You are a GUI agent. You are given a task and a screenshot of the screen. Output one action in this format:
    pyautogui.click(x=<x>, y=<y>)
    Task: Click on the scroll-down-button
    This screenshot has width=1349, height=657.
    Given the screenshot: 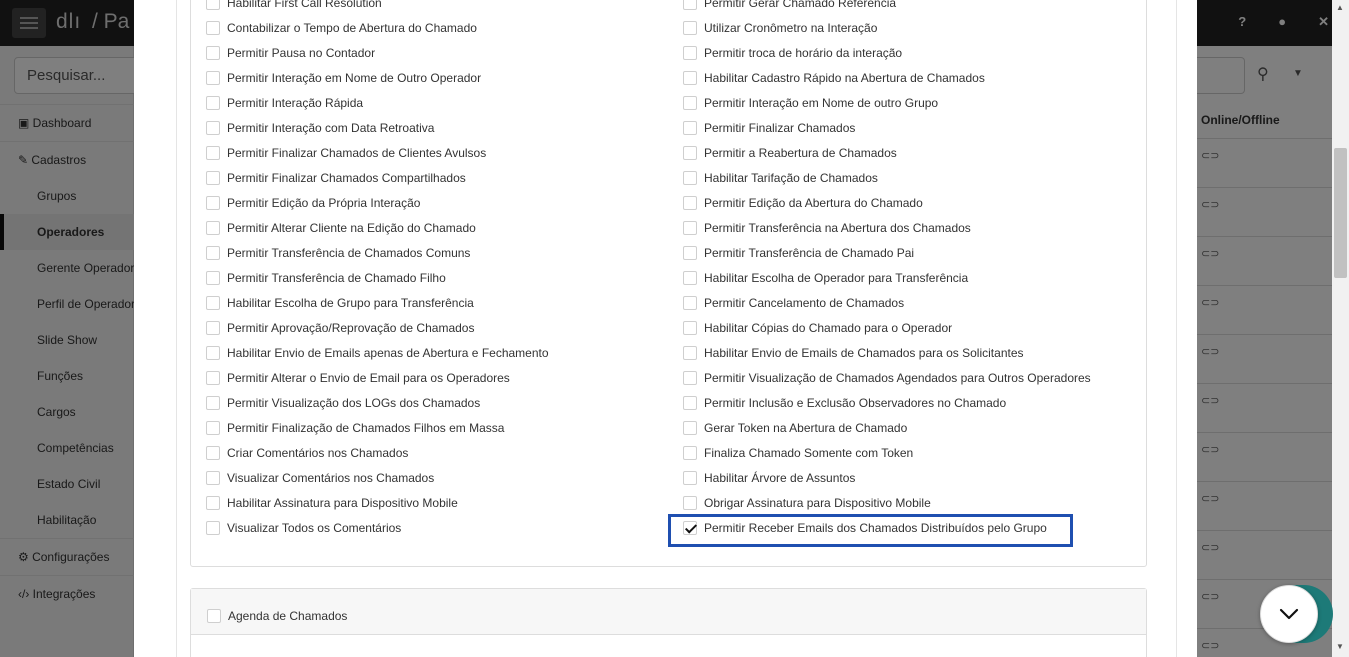 What is the action you would take?
    pyautogui.click(x=1289, y=614)
    